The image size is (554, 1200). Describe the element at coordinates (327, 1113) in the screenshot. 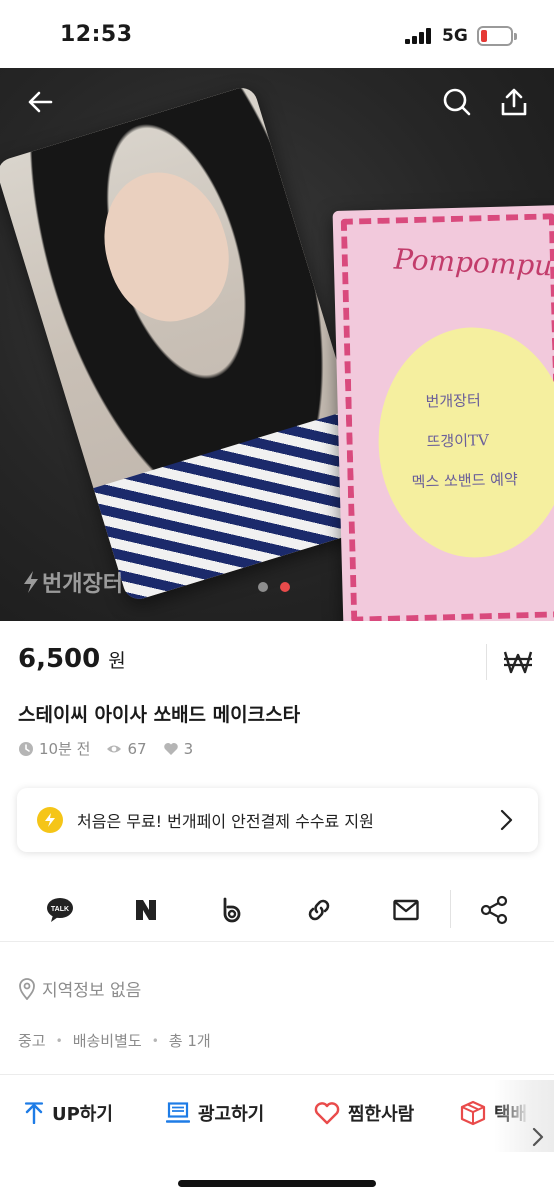

I see `heart-outline-icon` at that location.